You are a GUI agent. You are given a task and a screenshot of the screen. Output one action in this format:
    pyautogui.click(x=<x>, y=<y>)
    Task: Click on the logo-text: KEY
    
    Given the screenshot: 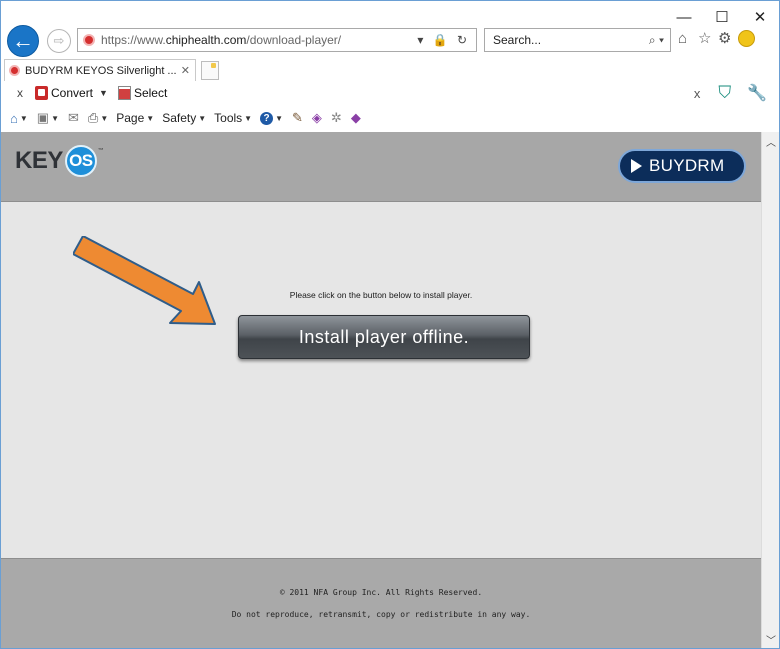 What is the action you would take?
    pyautogui.click(x=39, y=160)
    